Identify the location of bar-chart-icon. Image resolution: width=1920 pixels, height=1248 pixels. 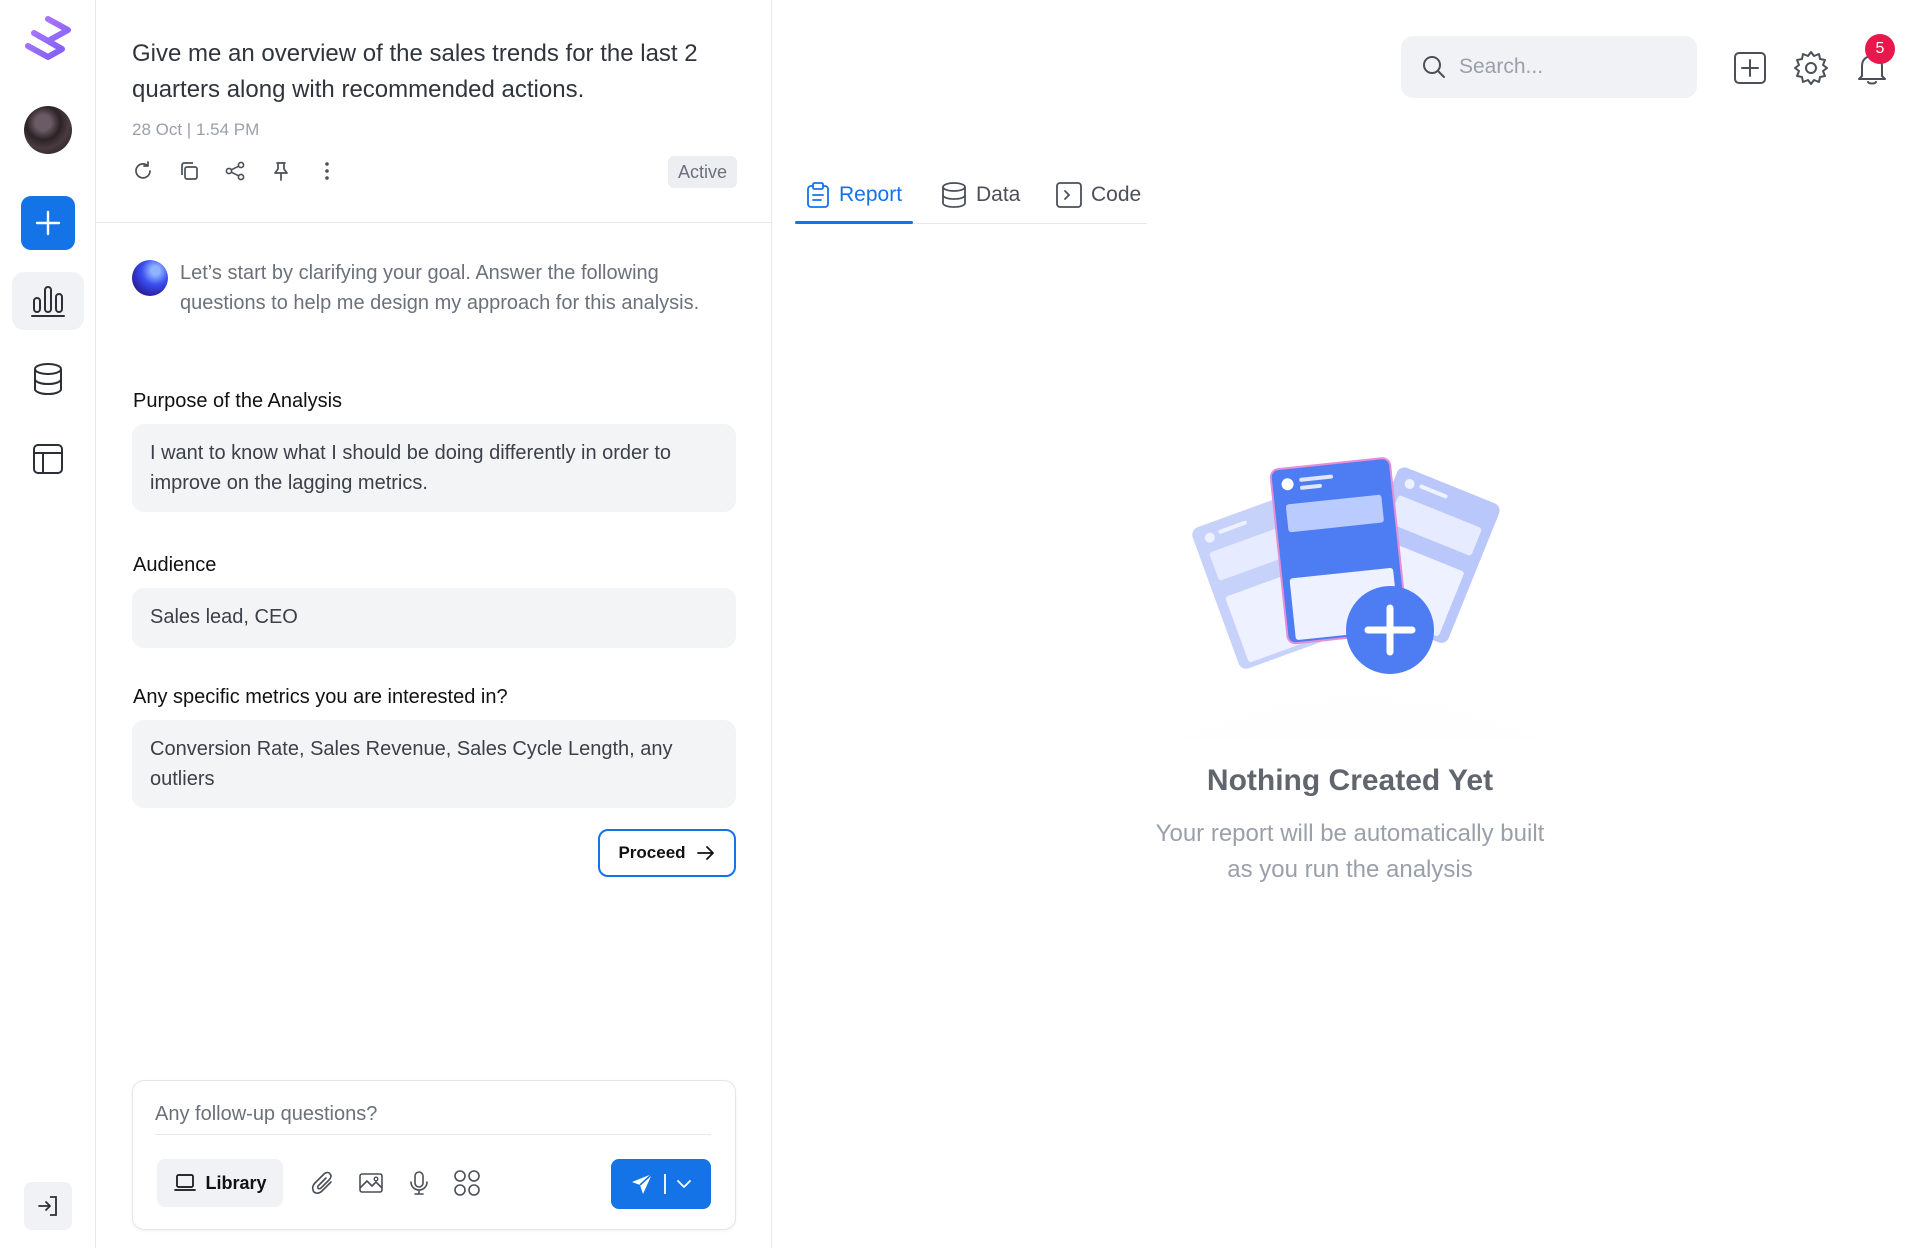
(48, 301).